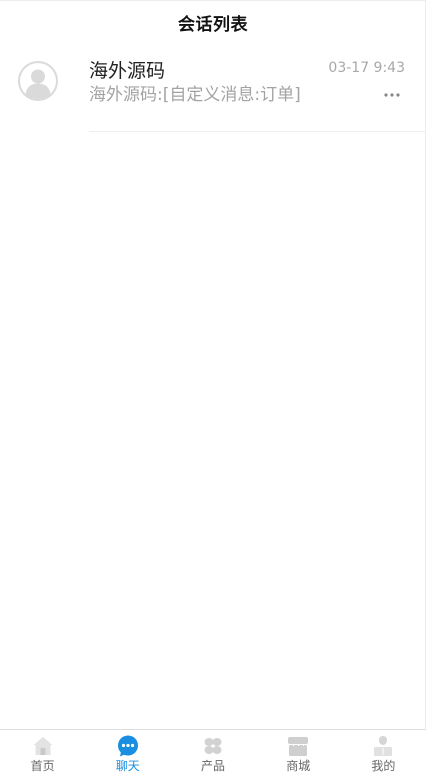  Describe the element at coordinates (127, 746) in the screenshot. I see `chat-icon` at that location.